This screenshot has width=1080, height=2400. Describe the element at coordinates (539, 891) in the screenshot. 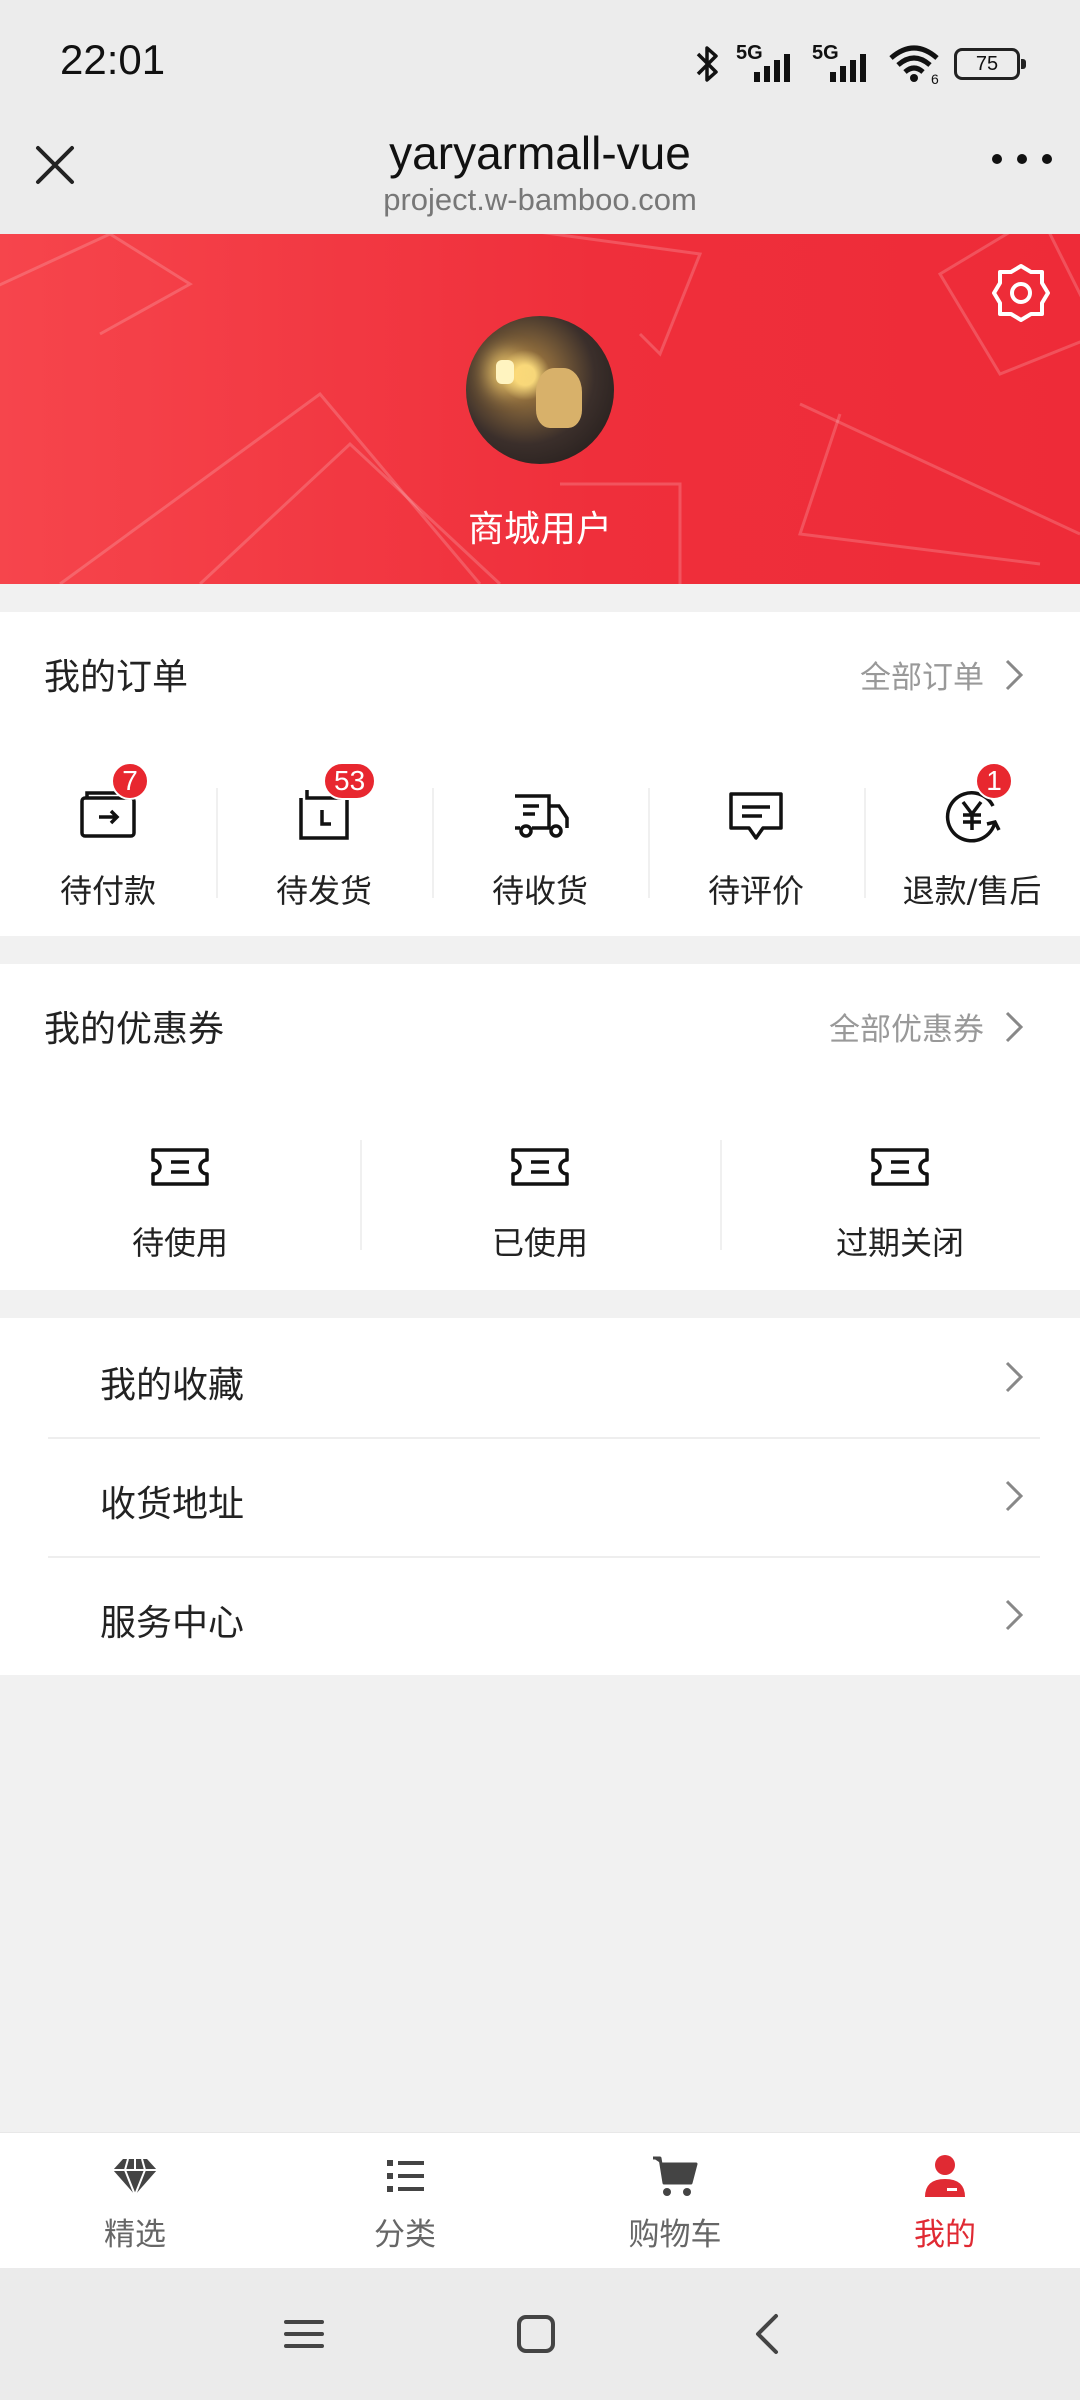

I see `order-status-label: 待收货` at that location.